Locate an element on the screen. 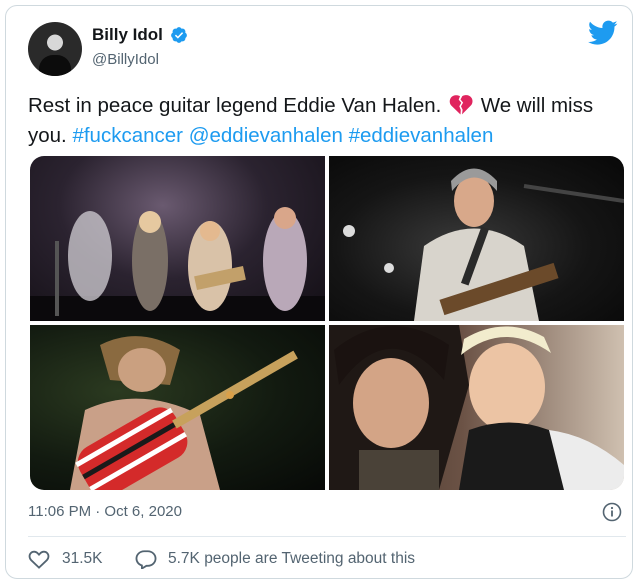 The image size is (640, 586). mention-link-eddievanhalen: @eddievanhalen is located at coordinates (266, 135).